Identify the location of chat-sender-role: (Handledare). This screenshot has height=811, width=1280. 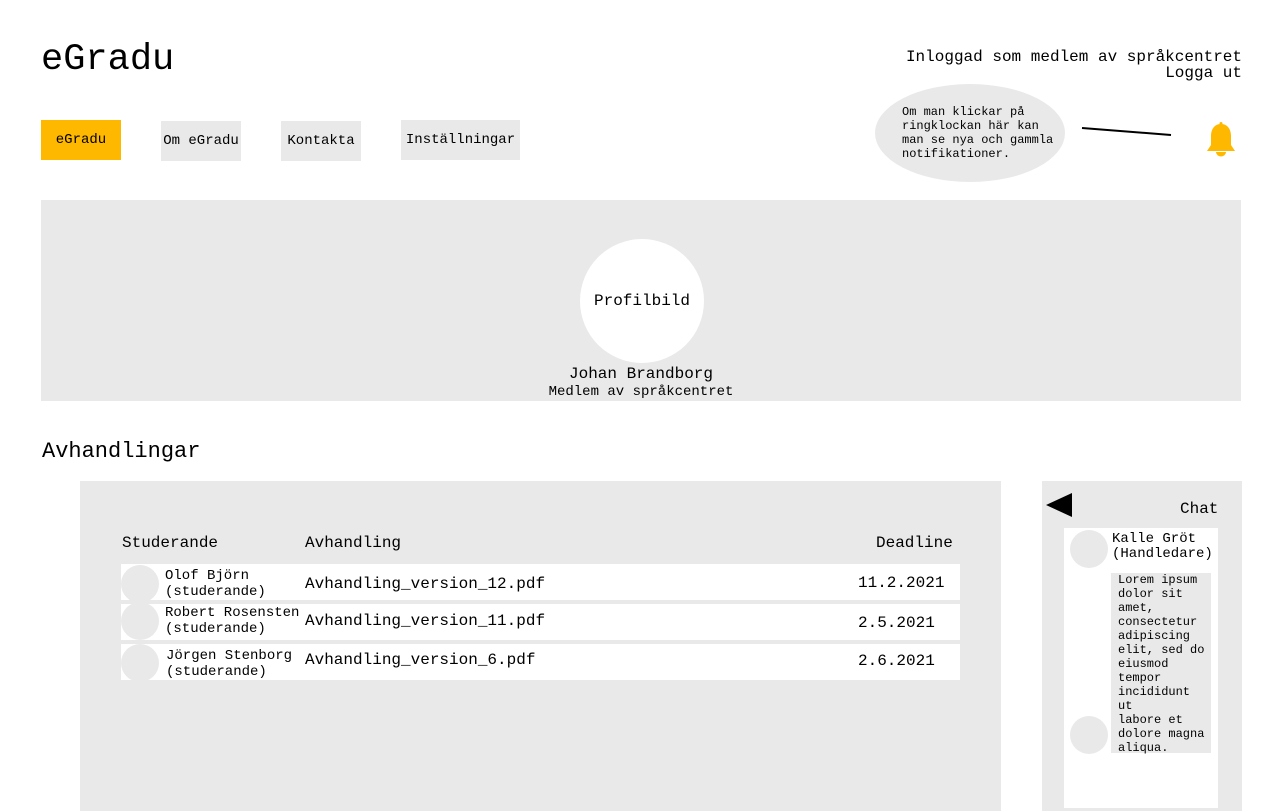
(1162, 554).